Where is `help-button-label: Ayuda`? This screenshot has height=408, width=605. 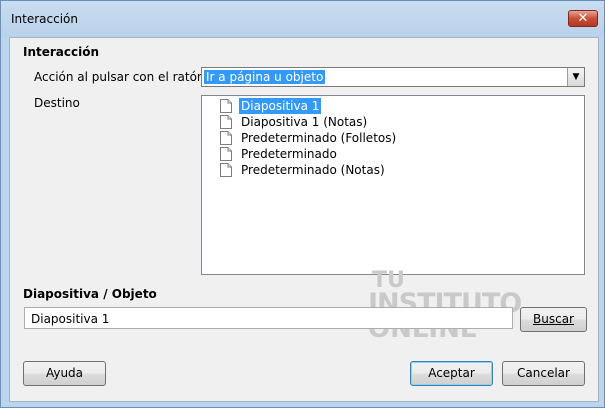 help-button-label: Ayuda is located at coordinates (64, 373).